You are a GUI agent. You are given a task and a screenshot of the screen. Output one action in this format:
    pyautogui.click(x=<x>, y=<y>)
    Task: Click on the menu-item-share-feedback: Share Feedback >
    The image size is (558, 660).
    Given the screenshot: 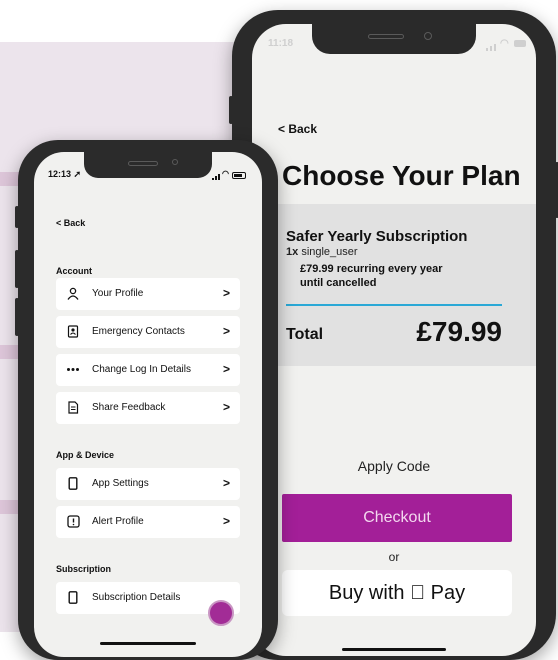 What is the action you would take?
    pyautogui.click(x=148, y=408)
    